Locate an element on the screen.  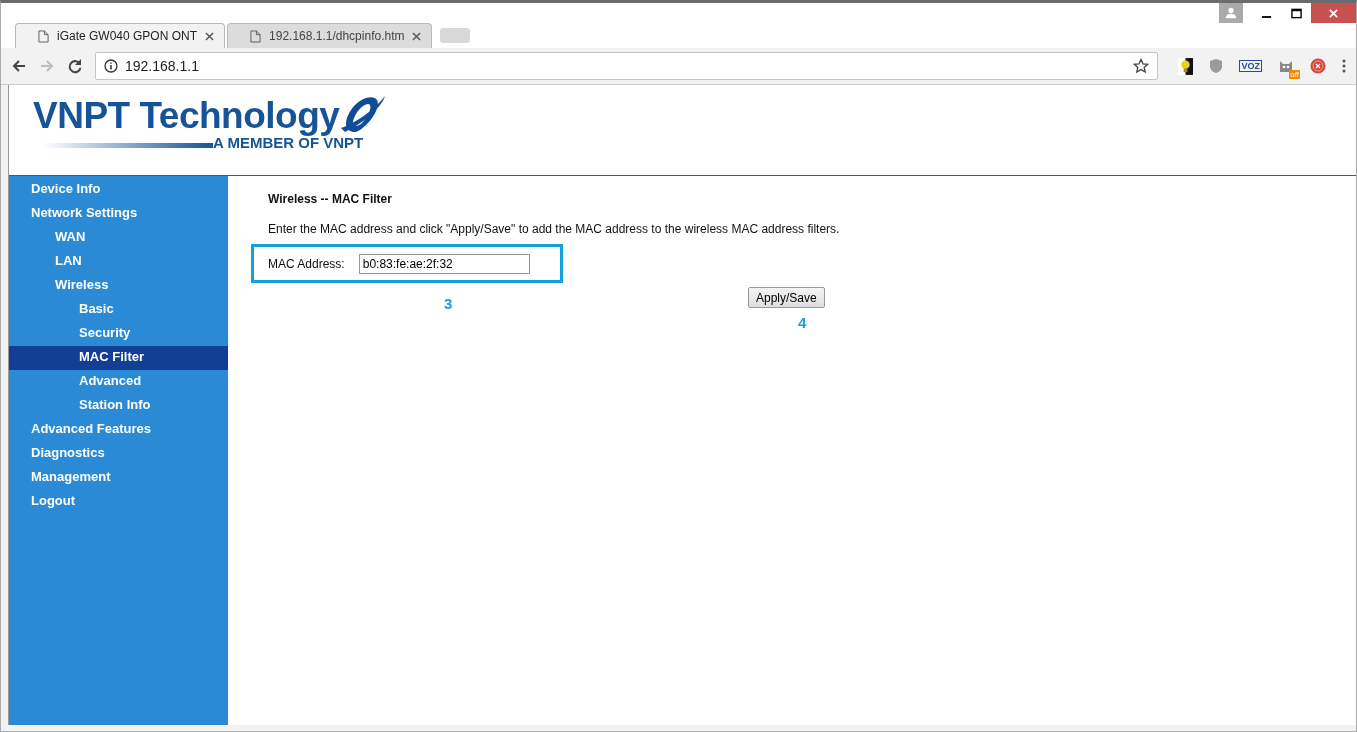
info-icon is located at coordinates (111, 66).